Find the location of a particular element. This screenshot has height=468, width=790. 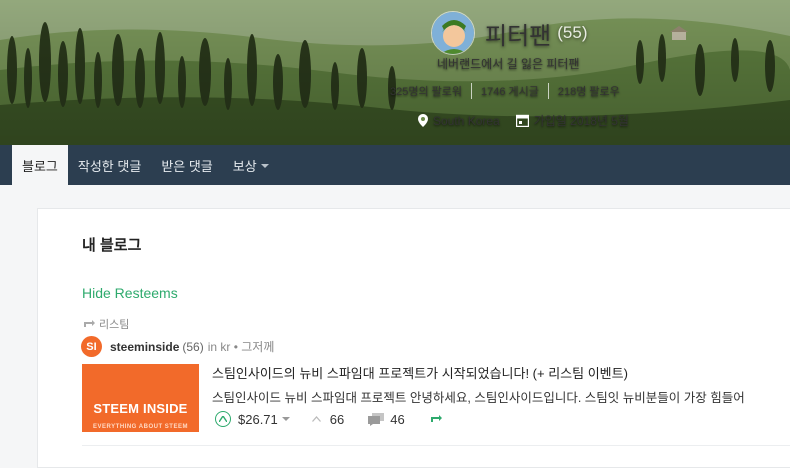

post-footer: $26.71 66 46 is located at coordinates (329, 419).